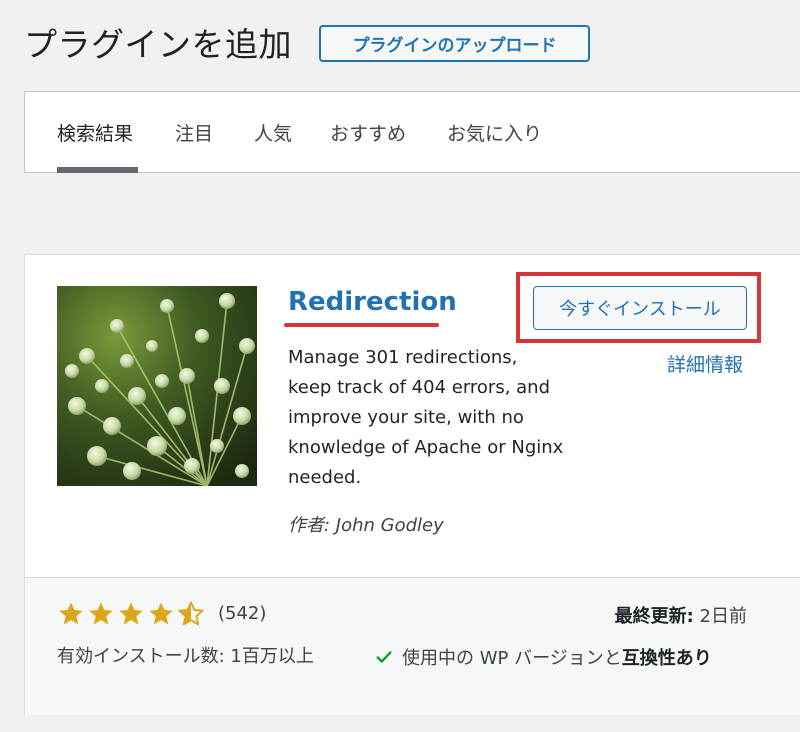 The height and width of the screenshot is (732, 800). What do you see at coordinates (273, 132) in the screenshot?
I see `tab-popular: 人気` at bounding box center [273, 132].